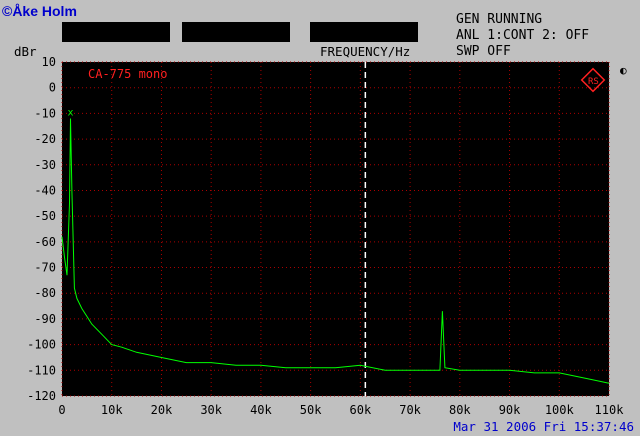 The image size is (640, 436). What do you see at coordinates (460, 410) in the screenshot?
I see `x-tick-label: 80k` at bounding box center [460, 410].